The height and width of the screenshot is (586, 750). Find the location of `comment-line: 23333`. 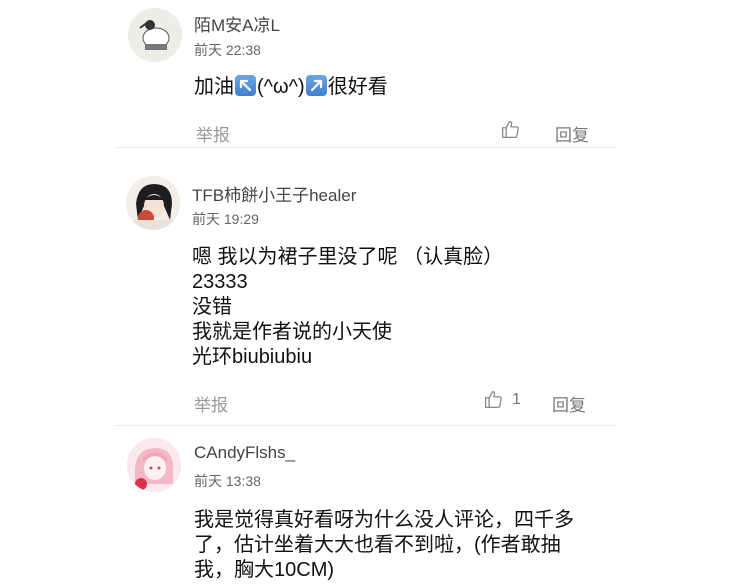

comment-line: 23333 is located at coordinates (220, 282).